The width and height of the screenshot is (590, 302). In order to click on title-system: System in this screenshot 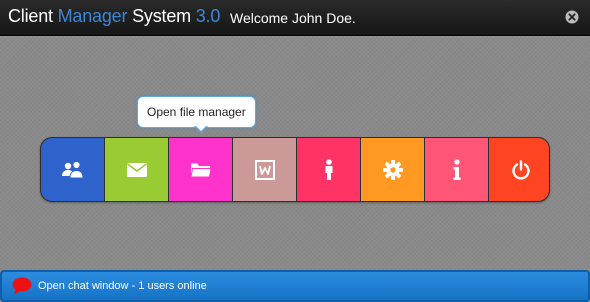, I will do `click(161, 16)`.